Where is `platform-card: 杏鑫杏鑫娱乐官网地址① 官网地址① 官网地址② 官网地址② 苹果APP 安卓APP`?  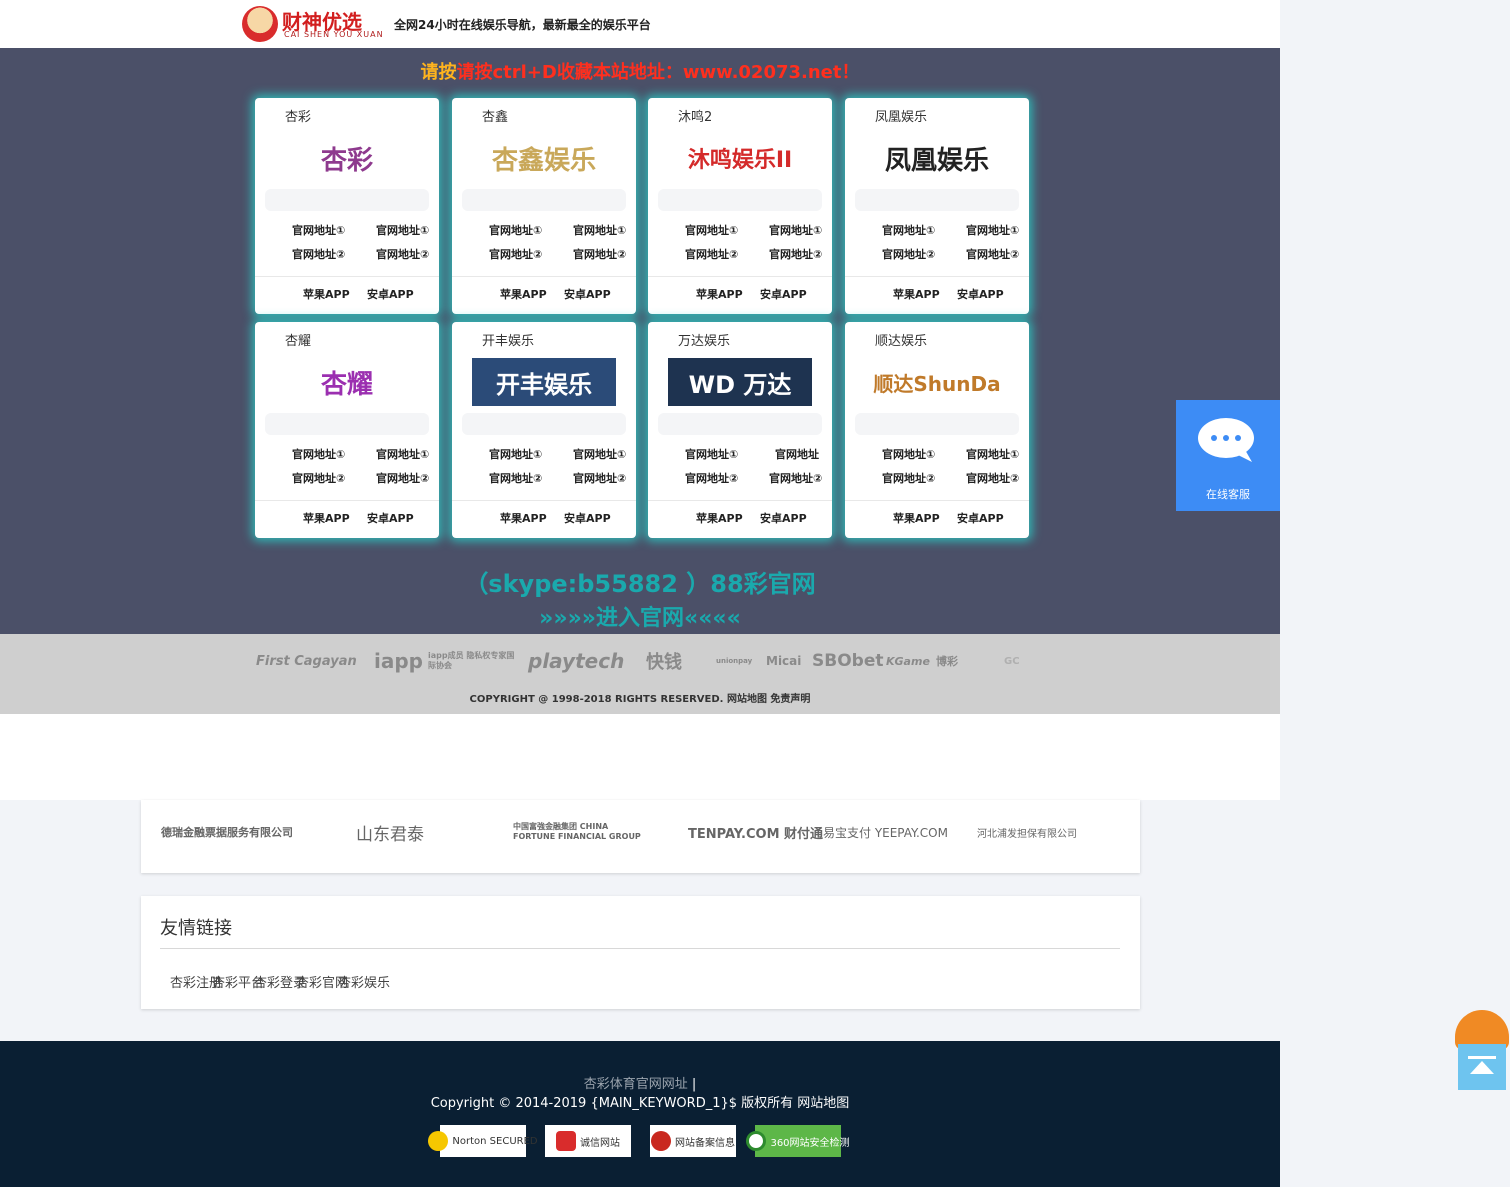
platform-card: 杏鑫杏鑫娱乐官网地址① 官网地址① 官网地址② 官网地址② 苹果APP 安卓APP is located at coordinates (544, 206).